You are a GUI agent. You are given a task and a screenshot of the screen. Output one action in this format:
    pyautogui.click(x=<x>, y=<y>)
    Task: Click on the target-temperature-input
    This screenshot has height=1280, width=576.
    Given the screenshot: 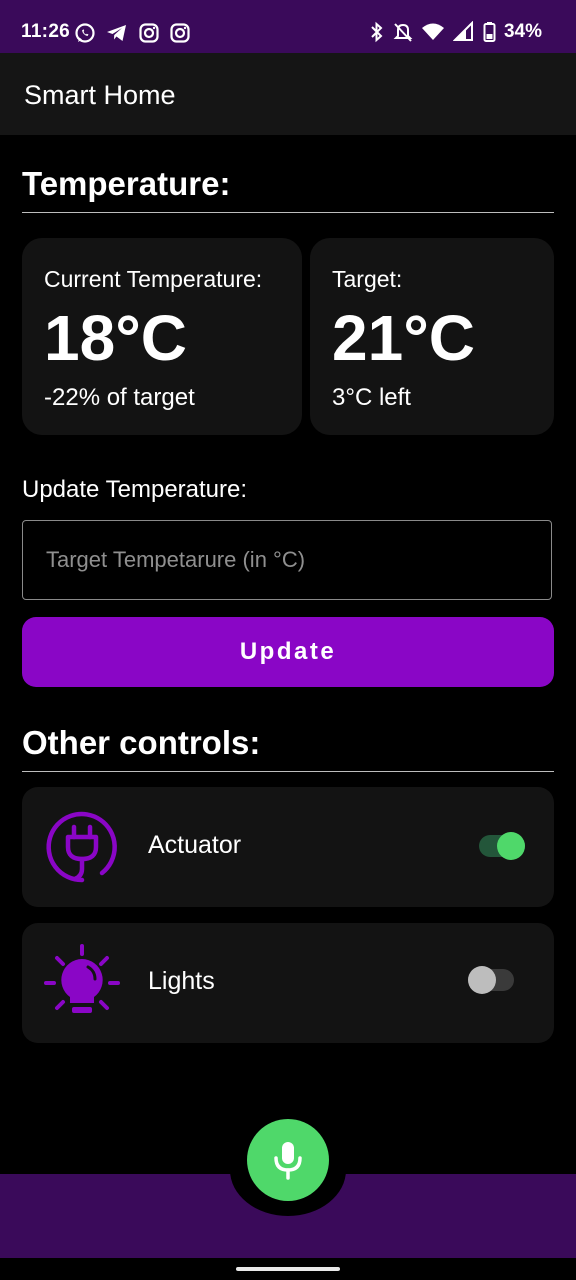 What is the action you would take?
    pyautogui.click(x=287, y=560)
    